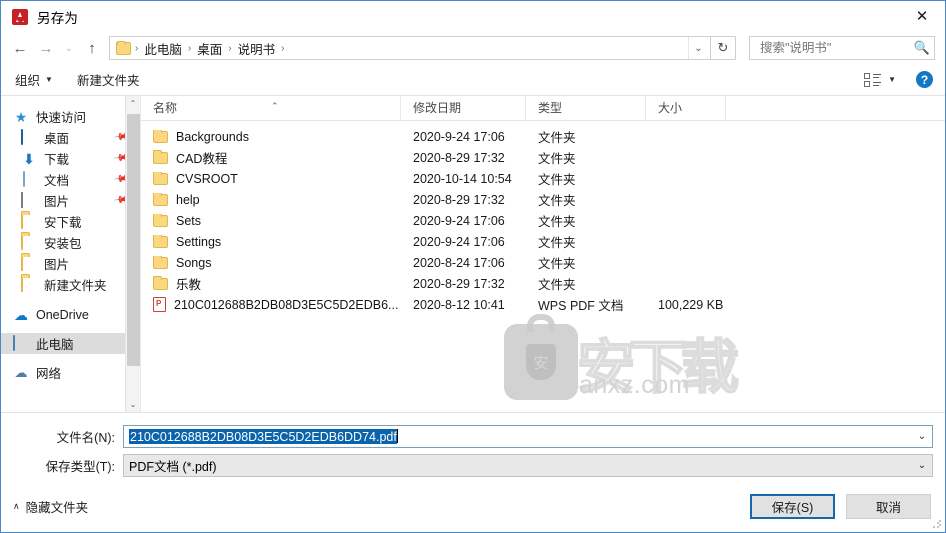 Image resolution: width=946 pixels, height=533 pixels. I want to click on sidebar-item-downloads: ⬇ 下载 📌, so click(70, 158).